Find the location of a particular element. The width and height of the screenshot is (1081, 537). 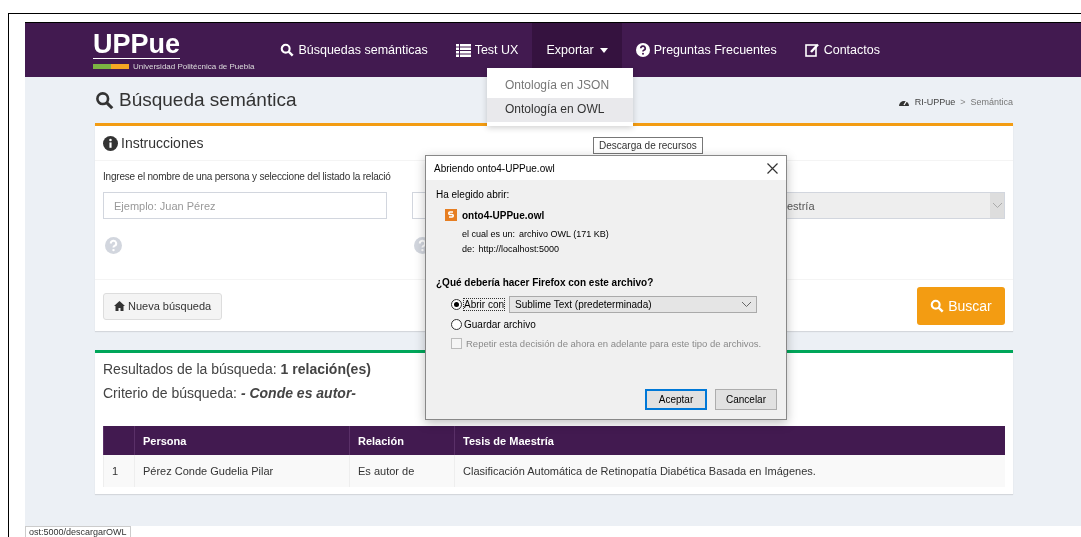

dialog-title: Abriendo onto4-UPPue.owl is located at coordinates (494, 168).